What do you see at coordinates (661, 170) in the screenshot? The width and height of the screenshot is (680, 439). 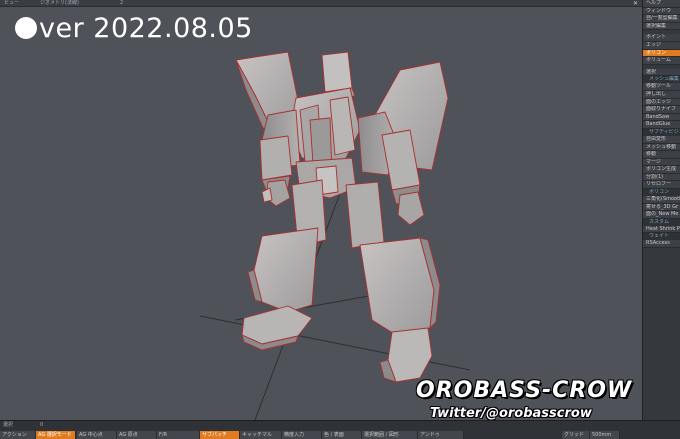 I see `panel-tool-button: ポリゴン生成` at bounding box center [661, 170].